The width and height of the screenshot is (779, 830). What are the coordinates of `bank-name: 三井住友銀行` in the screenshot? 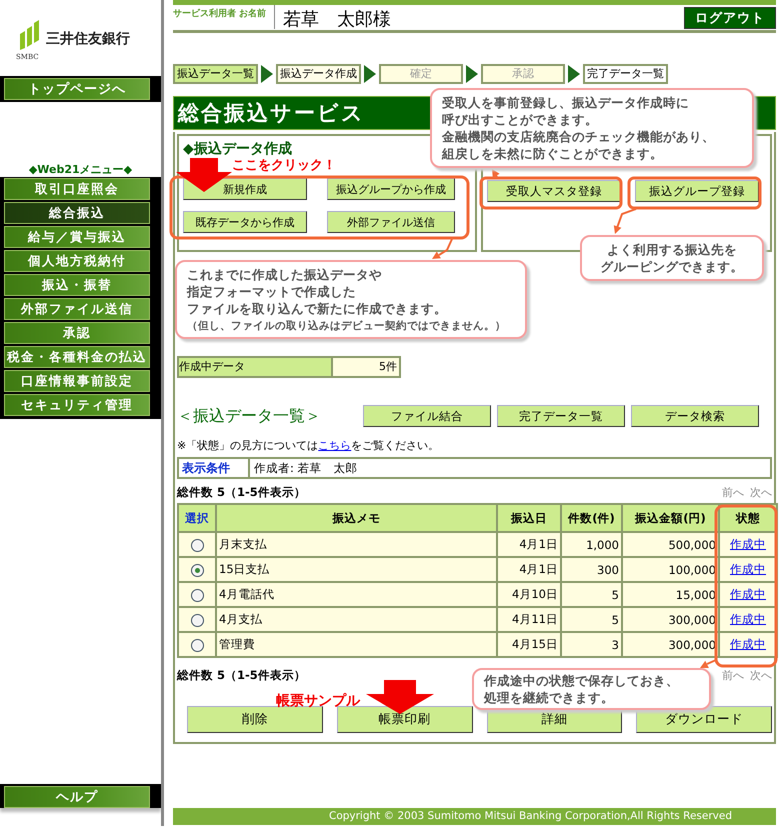 It's located at (88, 39).